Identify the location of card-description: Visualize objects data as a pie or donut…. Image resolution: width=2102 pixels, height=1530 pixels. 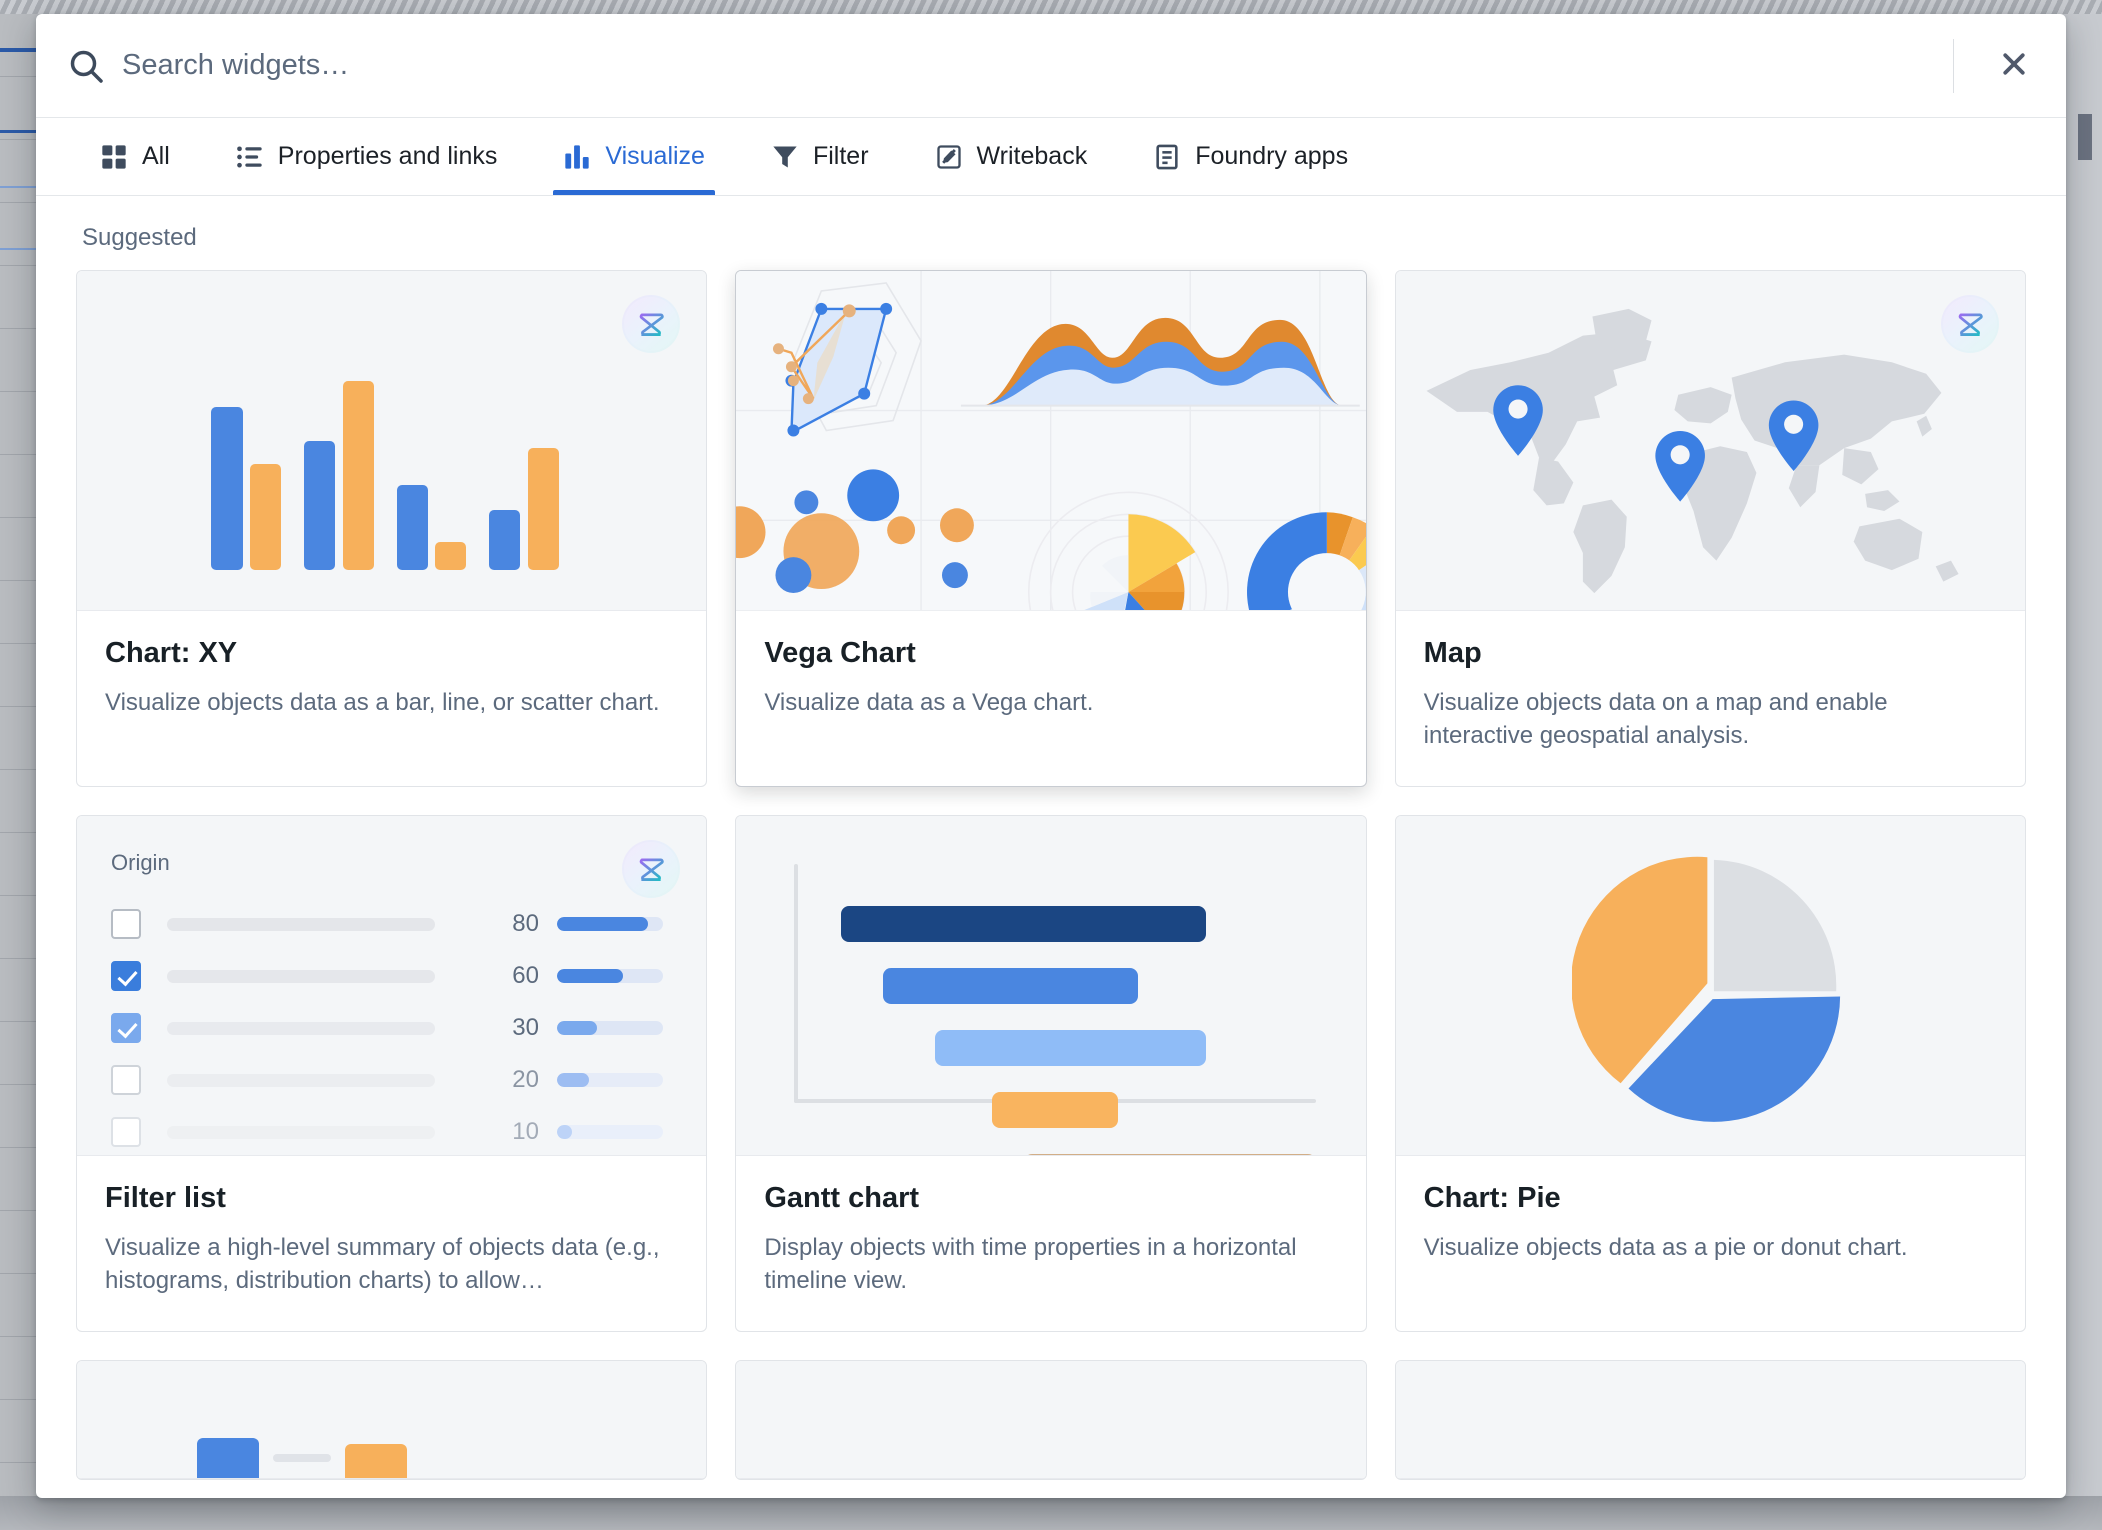
(1665, 1248).